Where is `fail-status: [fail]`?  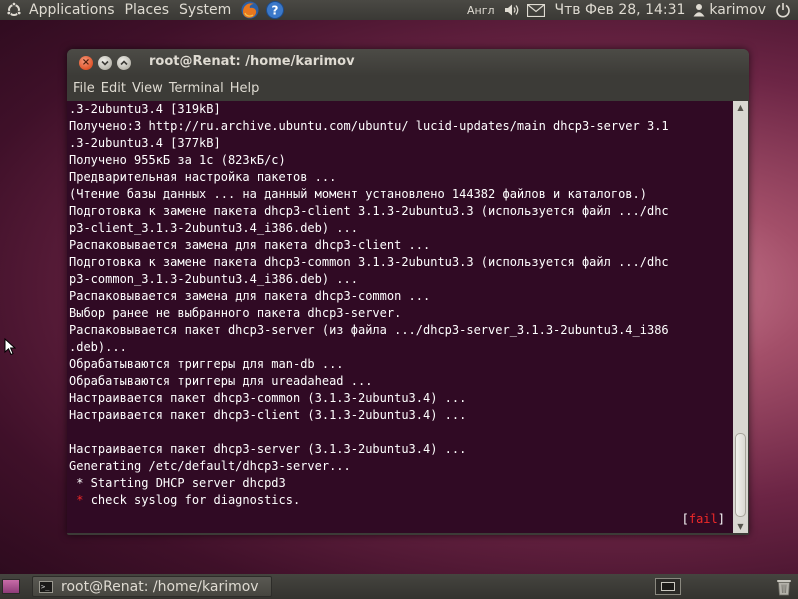
fail-status: [fail] is located at coordinates (703, 519).